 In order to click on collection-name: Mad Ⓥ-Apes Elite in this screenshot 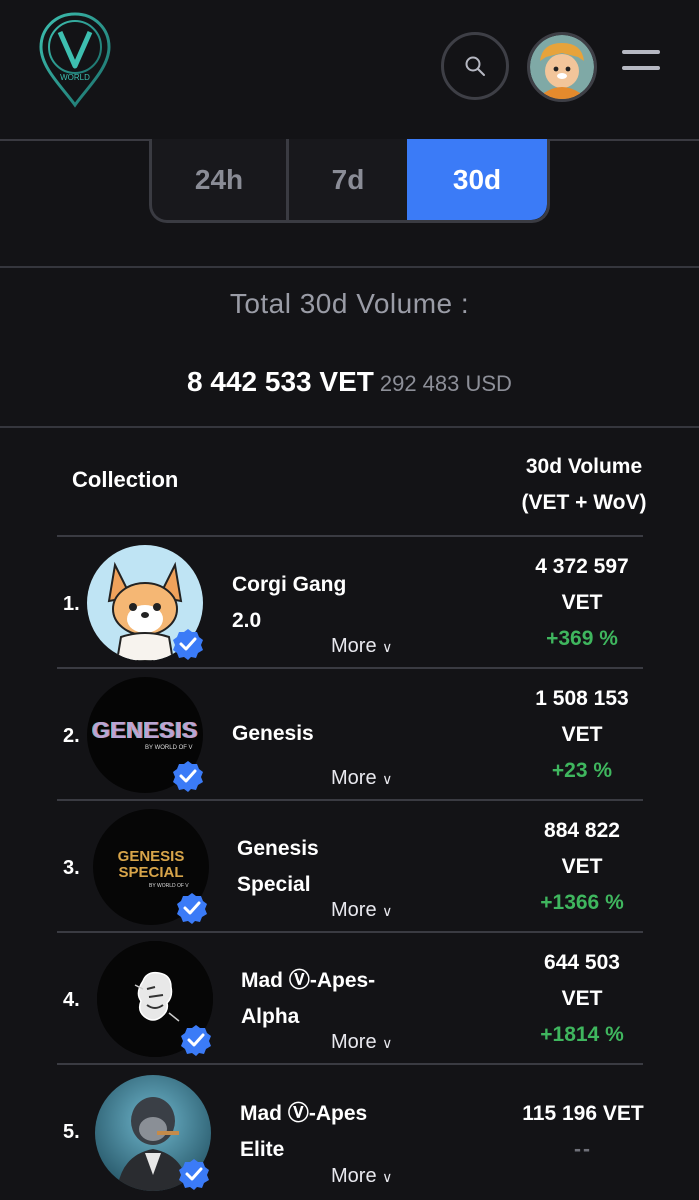, I will do `click(303, 1132)`.